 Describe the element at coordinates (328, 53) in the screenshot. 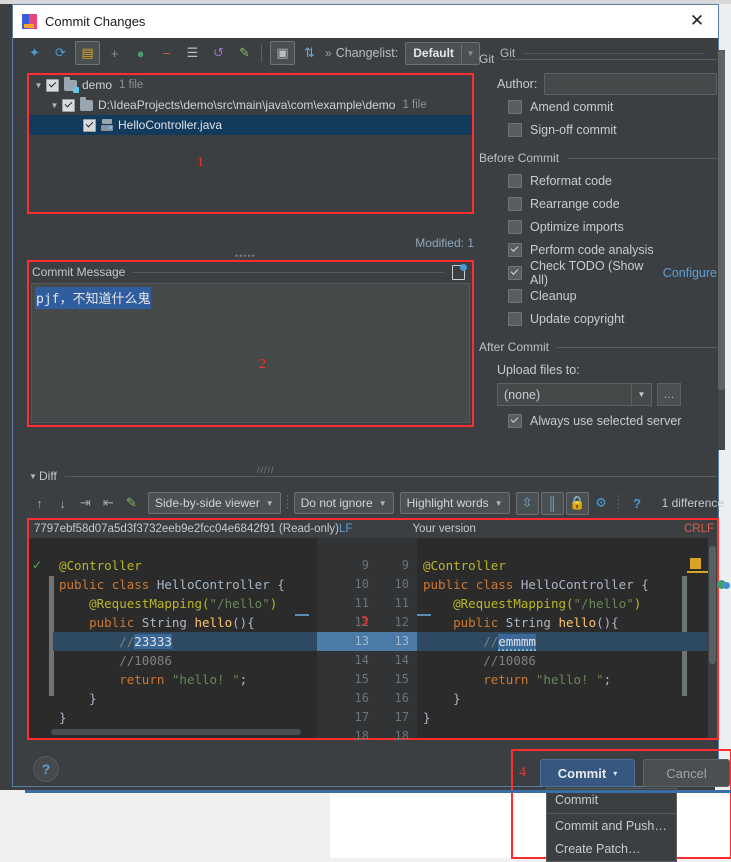

I see `toolbar-overflow-icon: »` at that location.